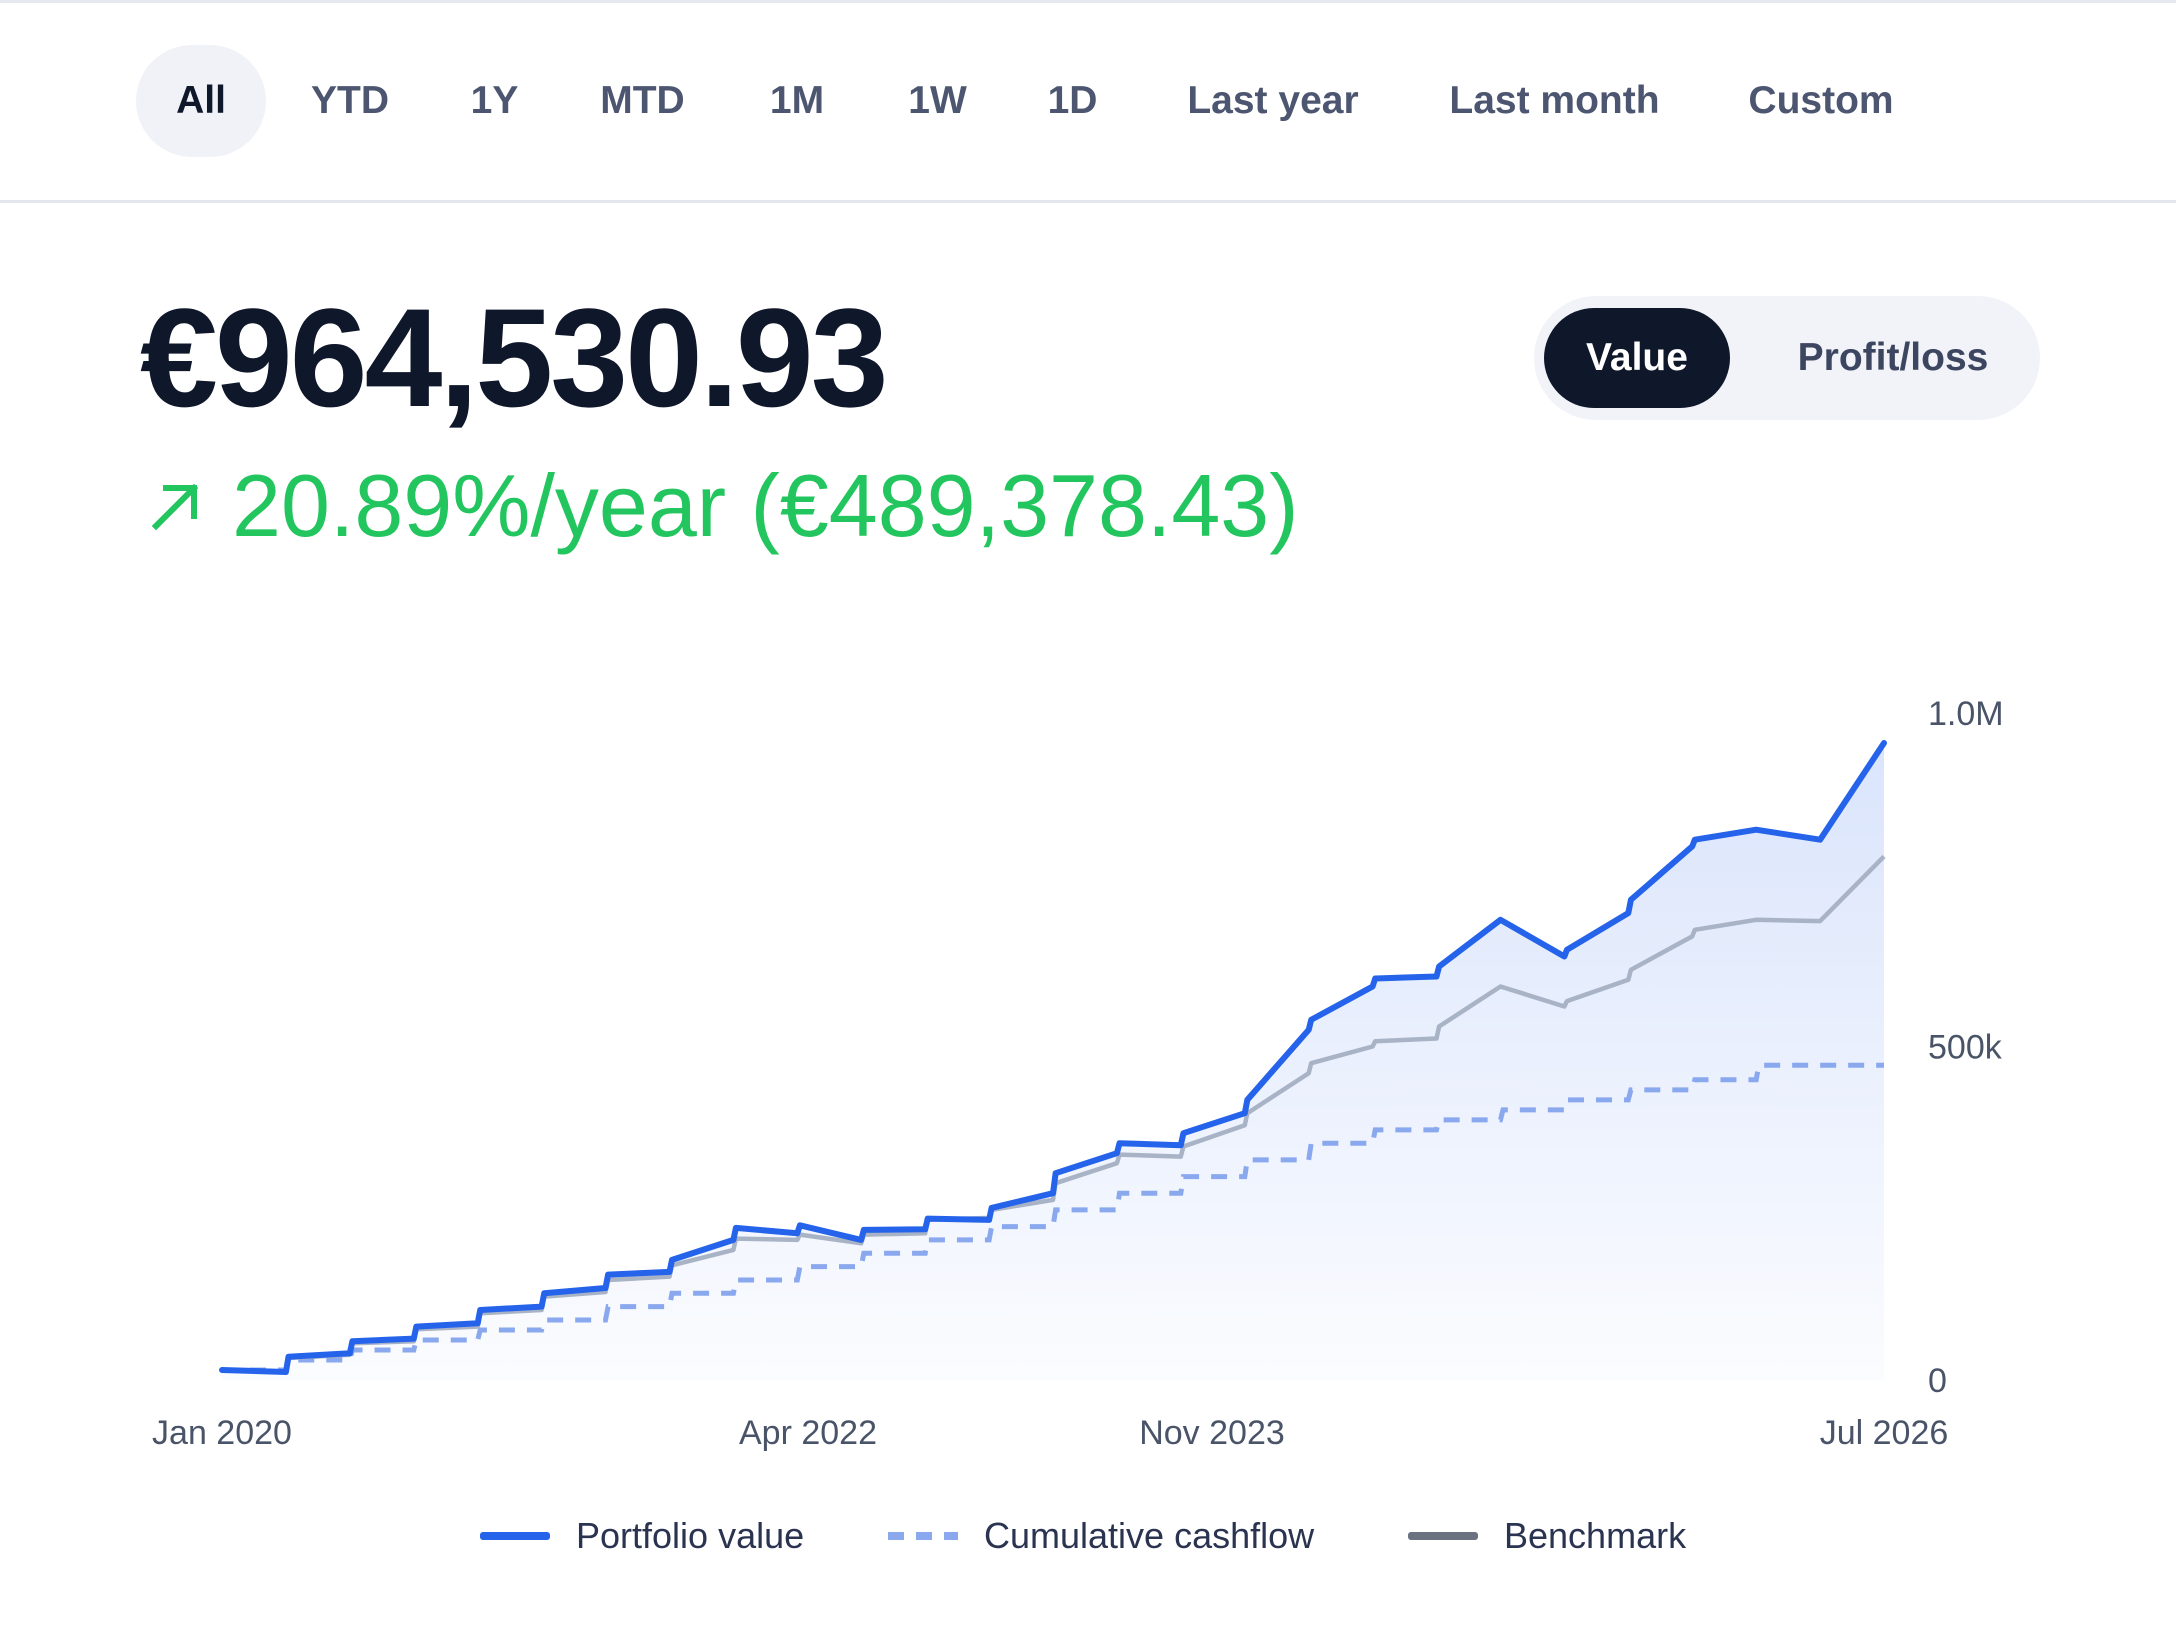  Describe the element at coordinates (1273, 101) in the screenshot. I see `tab-last-year: Last year` at that location.